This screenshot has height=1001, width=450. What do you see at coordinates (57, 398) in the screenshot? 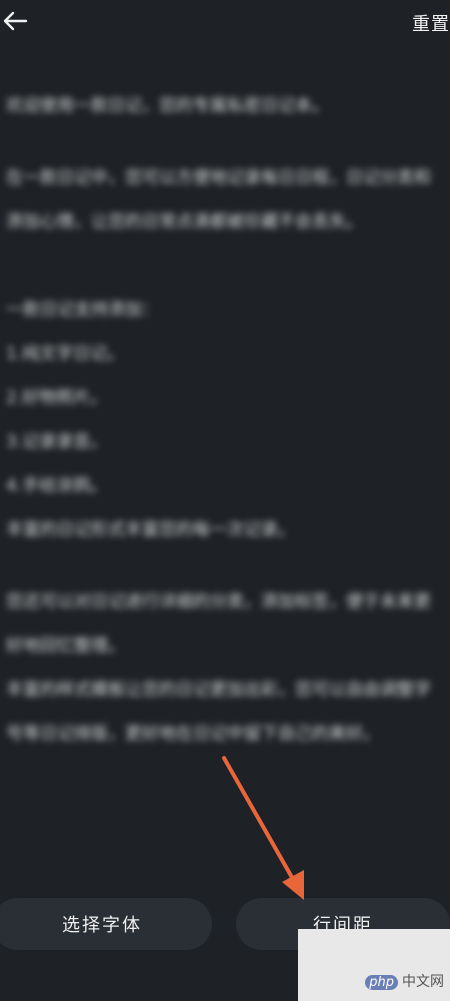
I see `list-item: 2.好物照片。` at bounding box center [57, 398].